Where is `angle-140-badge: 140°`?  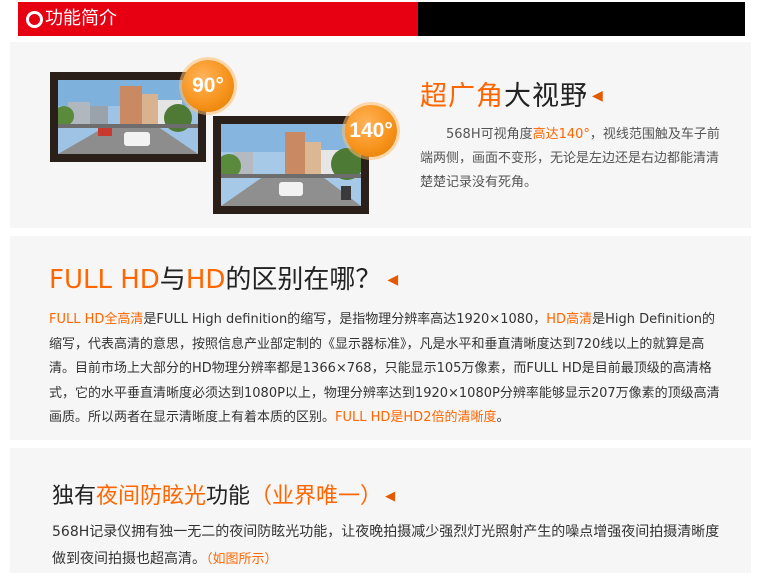
angle-140-badge: 140° is located at coordinates (371, 131).